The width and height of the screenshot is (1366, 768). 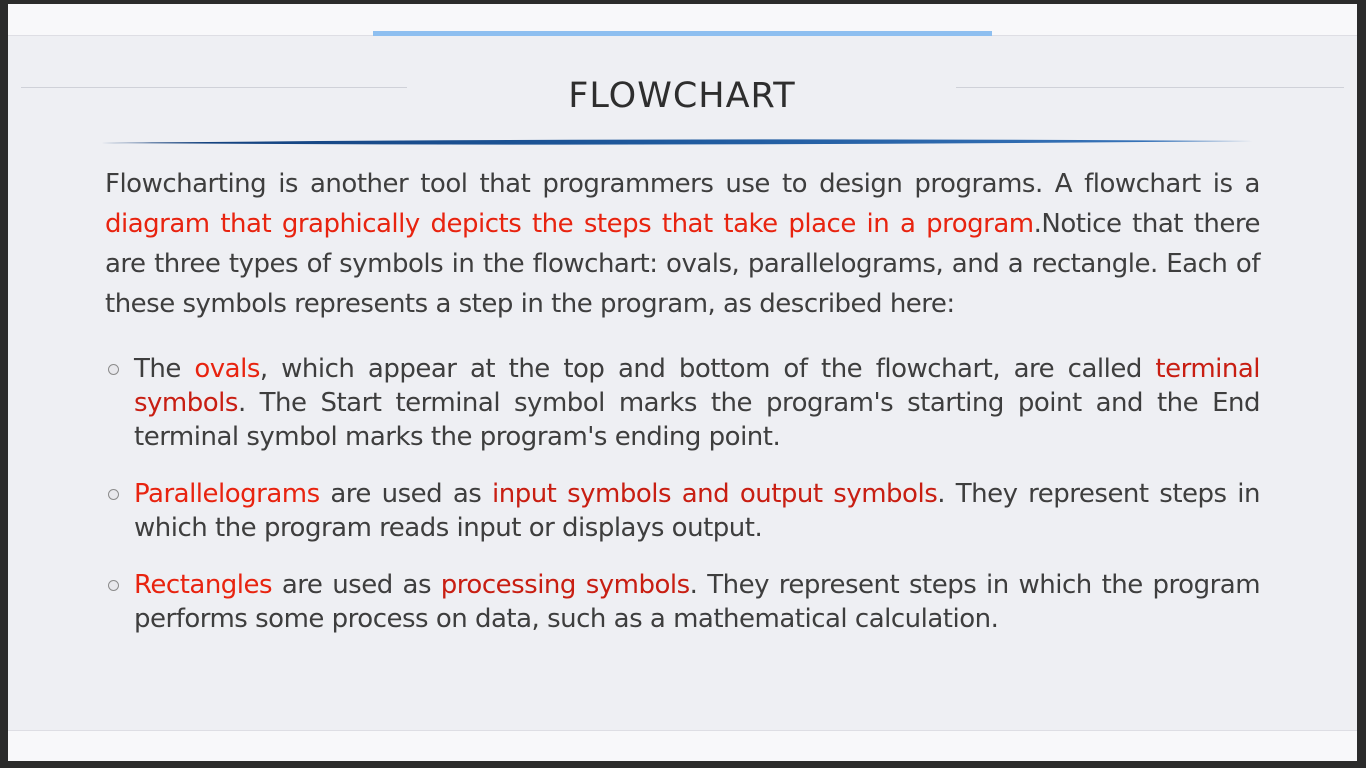 What do you see at coordinates (682, 745) in the screenshot?
I see `slide-bottom-bar` at bounding box center [682, 745].